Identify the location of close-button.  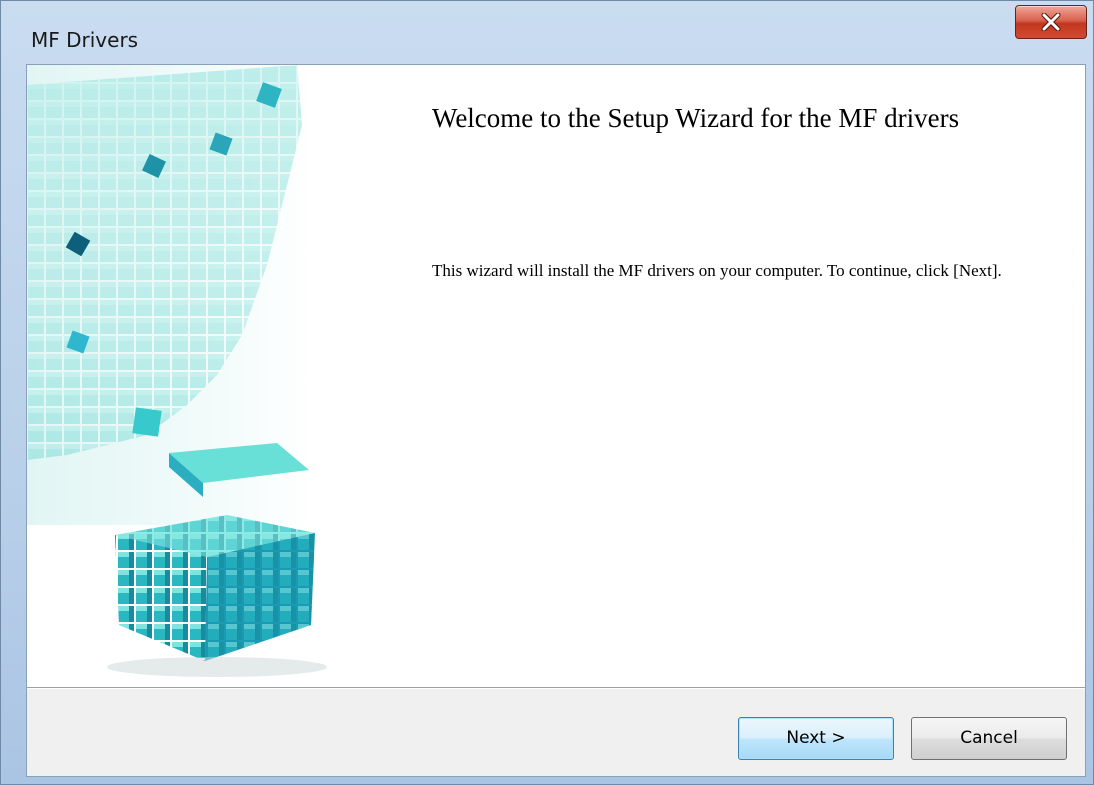
(1051, 22).